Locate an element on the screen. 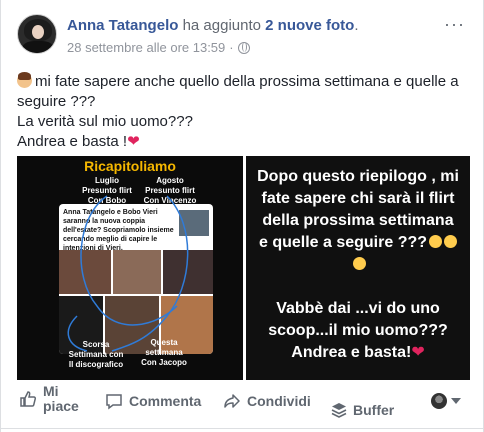 This screenshot has width=484, height=432. post-actions-bar: Mi piace Commenta Condividi Buffer is located at coordinates (242, 404).